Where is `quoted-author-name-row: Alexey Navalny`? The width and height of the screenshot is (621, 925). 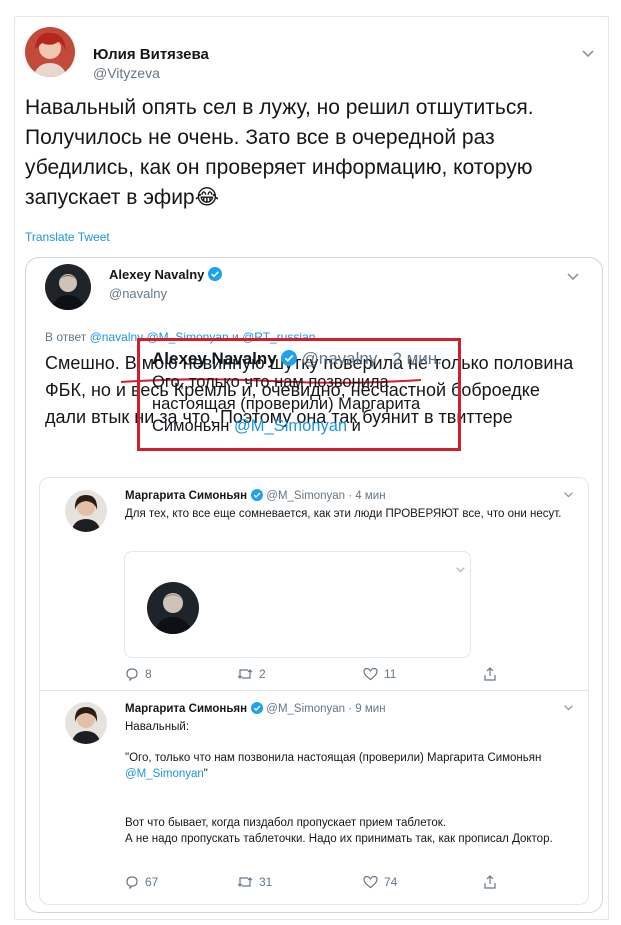 quoted-author-name-row: Alexey Navalny is located at coordinates (166, 274).